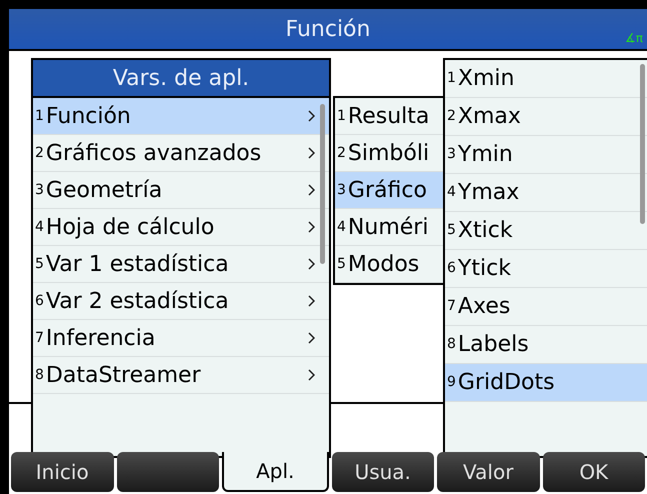  I want to click on item-label: Xmax, so click(490, 117).